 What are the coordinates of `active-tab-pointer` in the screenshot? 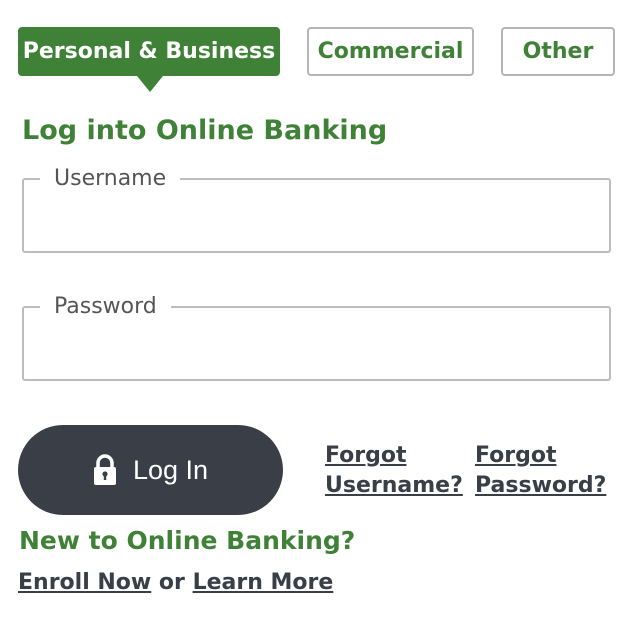 It's located at (150, 84).